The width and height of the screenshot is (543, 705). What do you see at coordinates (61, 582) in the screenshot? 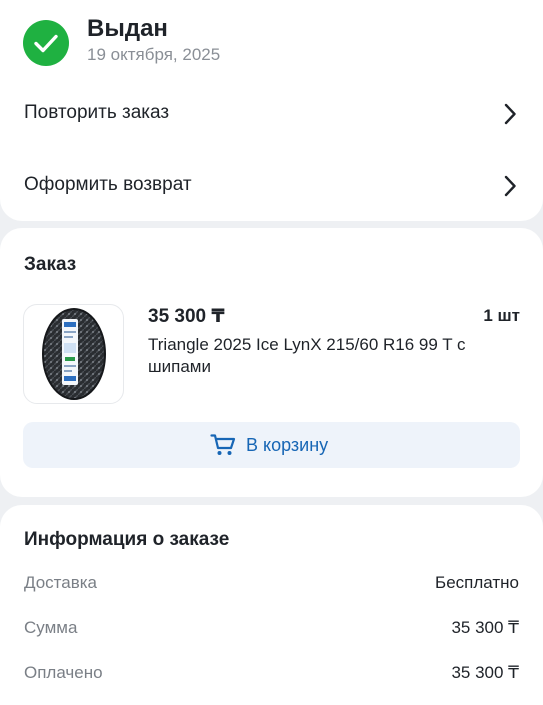
I see `info-label: Доставка` at bounding box center [61, 582].